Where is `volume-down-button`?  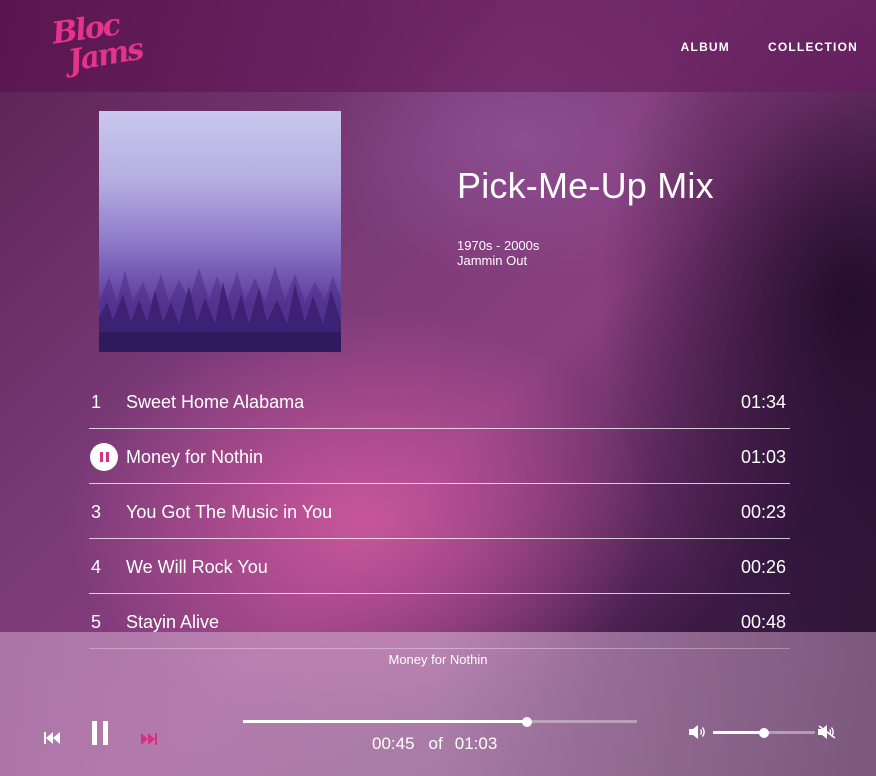
volume-down-button is located at coordinates (698, 733).